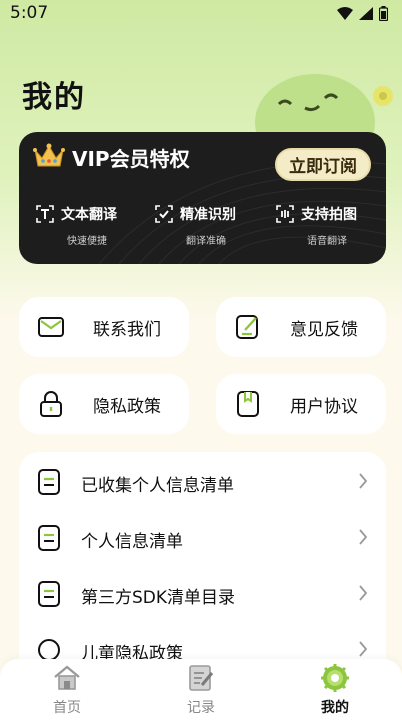 The image size is (402, 721). I want to click on vip-feature-sub: 翻译准确, so click(206, 241).